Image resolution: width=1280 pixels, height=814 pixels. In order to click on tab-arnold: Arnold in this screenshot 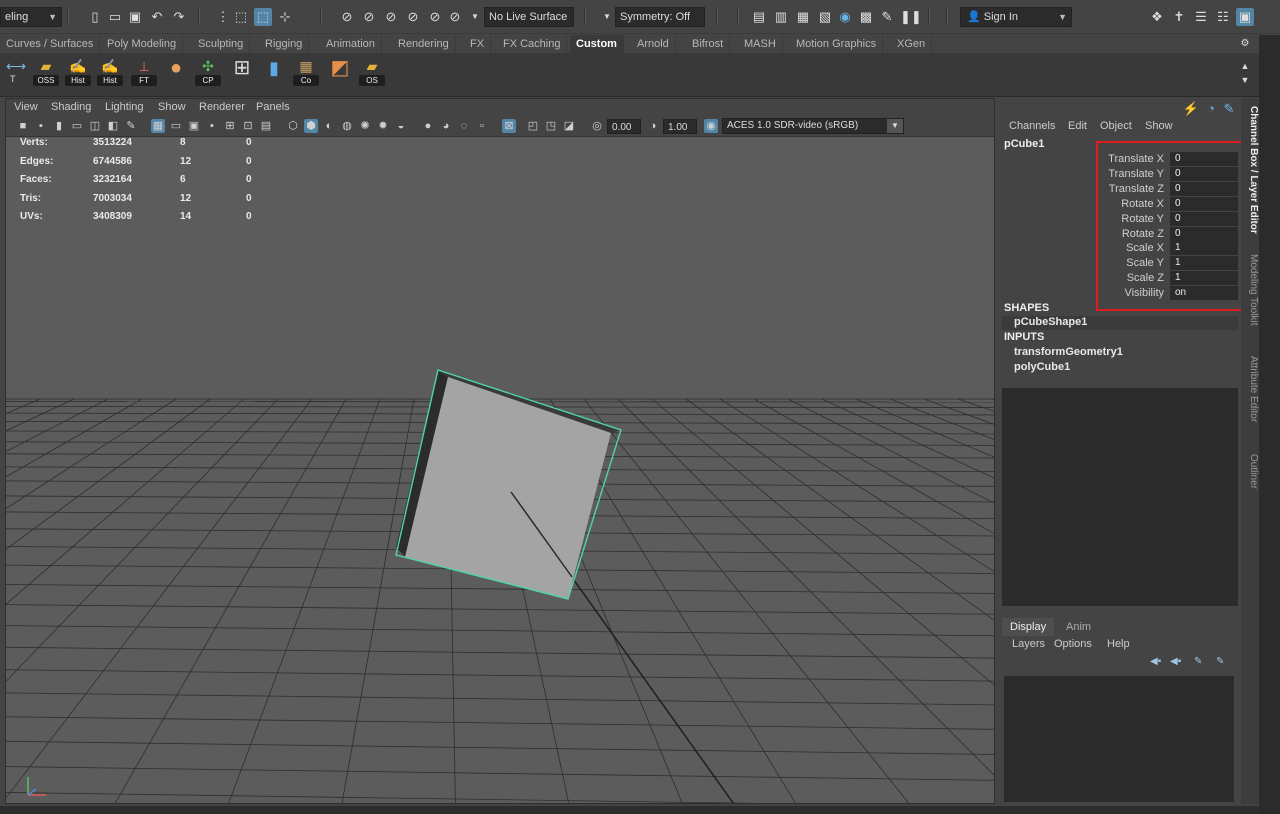, I will do `click(653, 44)`.